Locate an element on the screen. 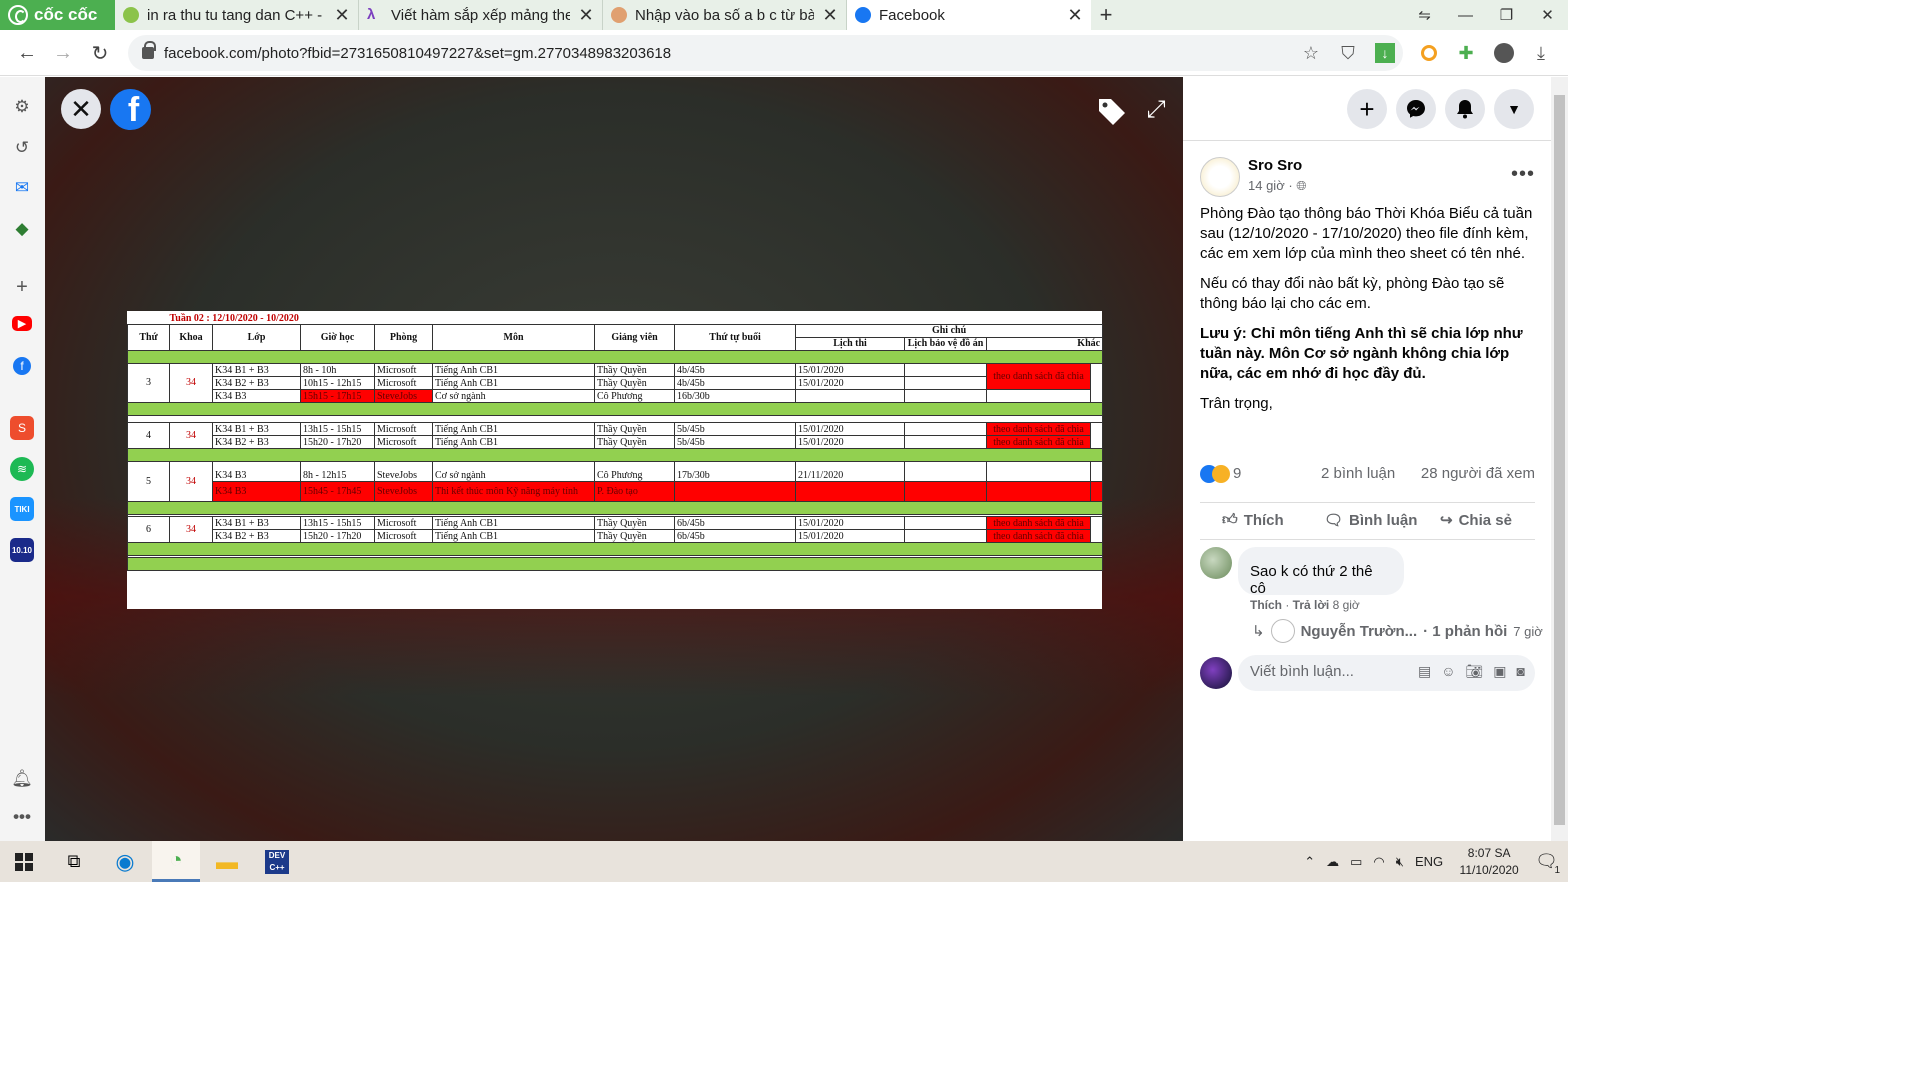 This screenshot has width=1920, height=1080. bell-icon: 🔔︎ is located at coordinates (22, 779).